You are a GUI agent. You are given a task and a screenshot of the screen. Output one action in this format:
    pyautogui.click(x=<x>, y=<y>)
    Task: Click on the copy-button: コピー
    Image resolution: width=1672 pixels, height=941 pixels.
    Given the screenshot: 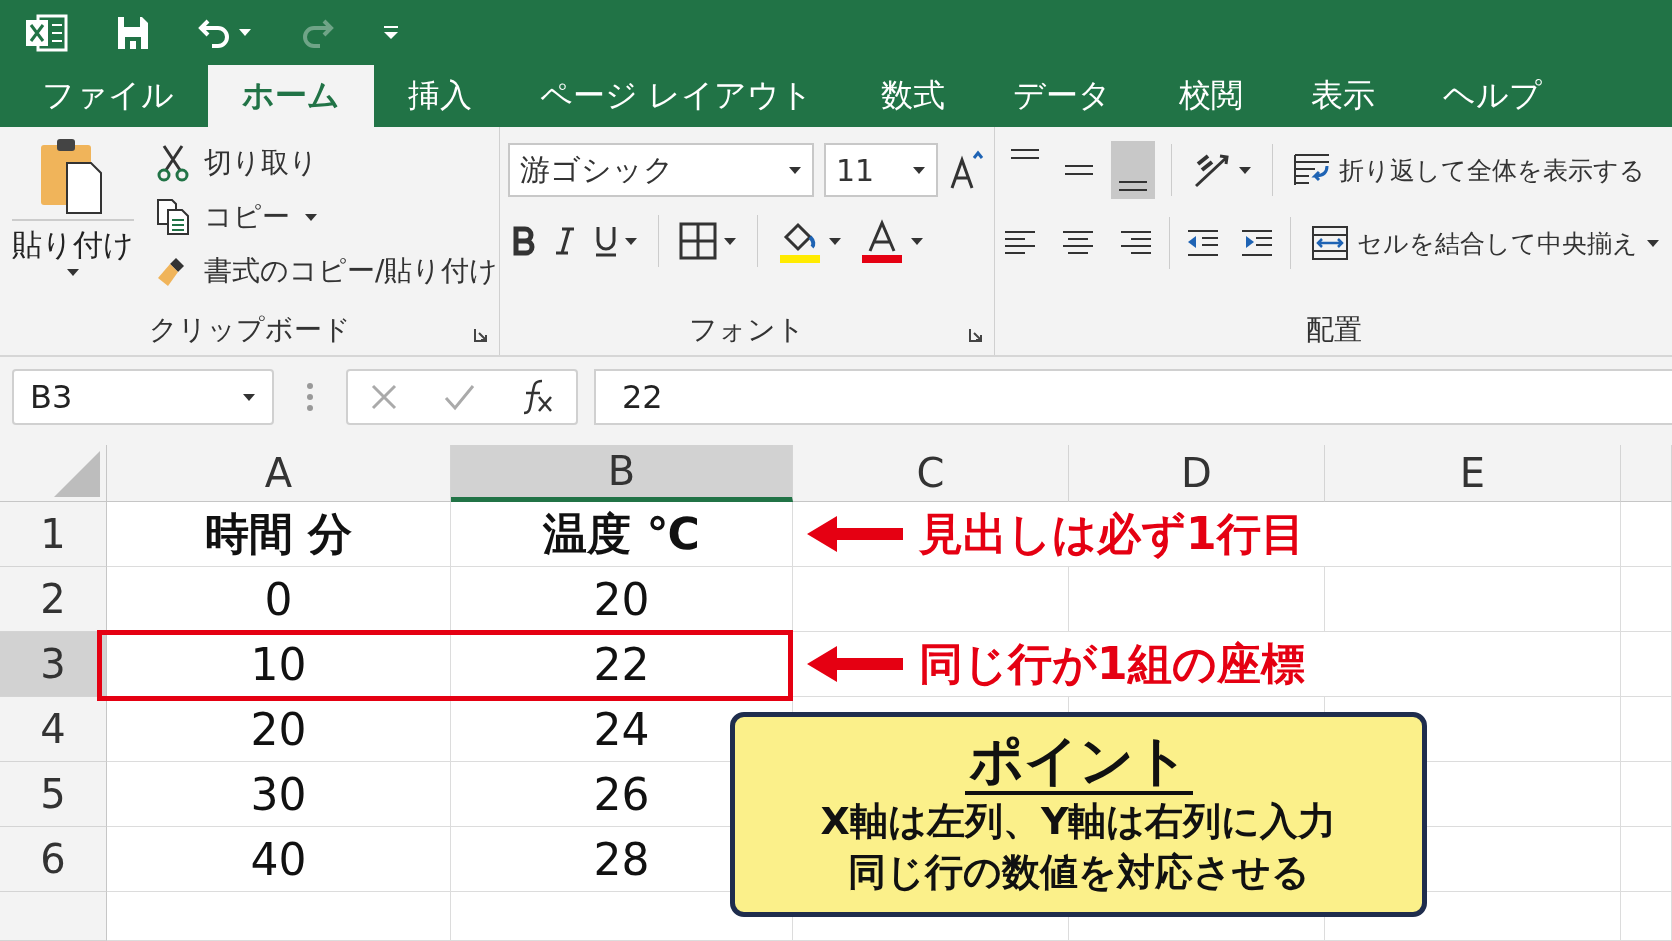 What is the action you would take?
    pyautogui.click(x=327, y=217)
    